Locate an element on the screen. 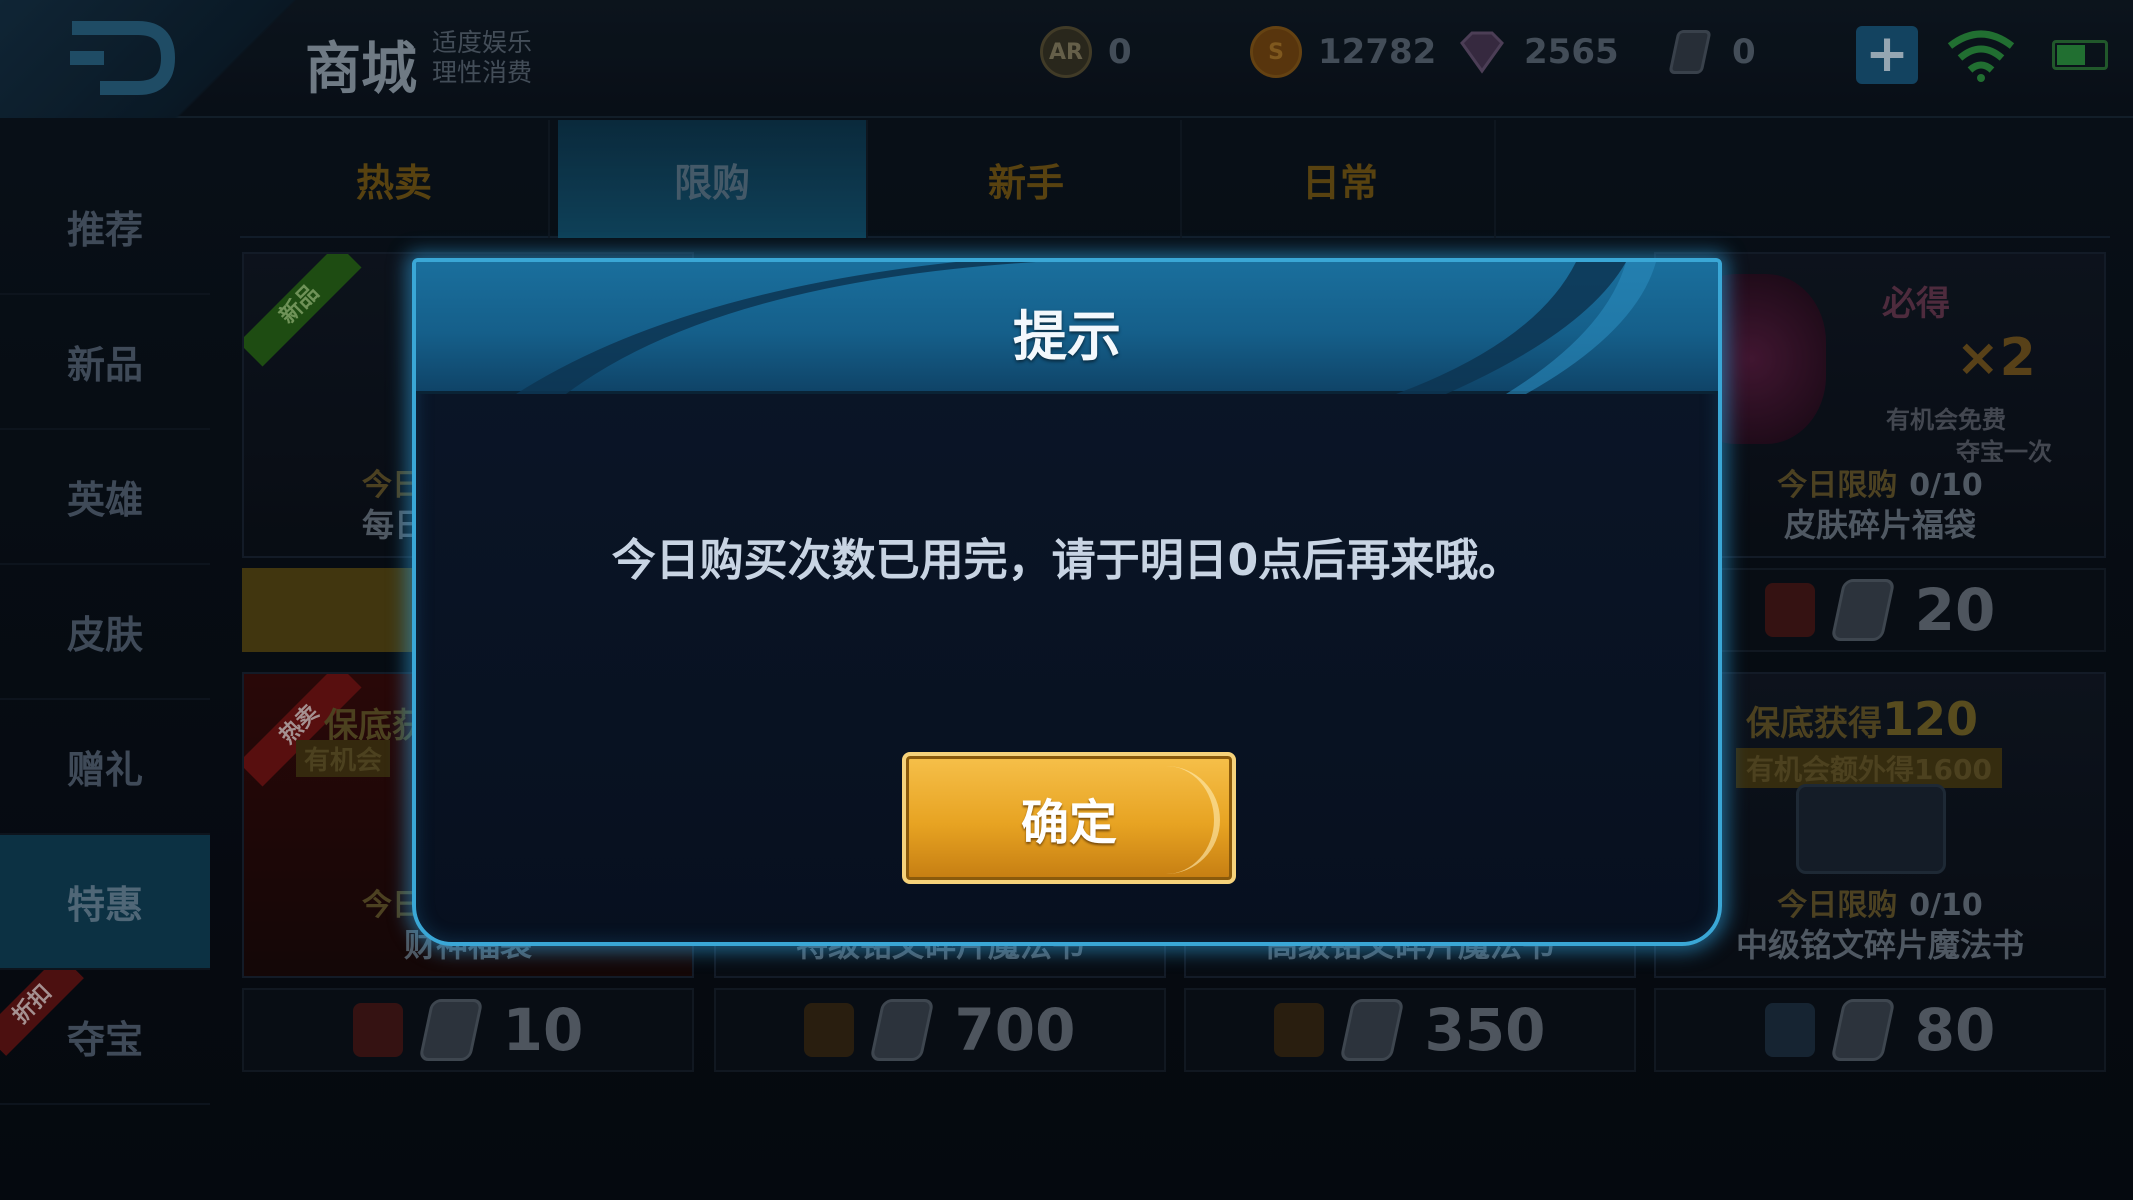  confirm-button: 确定 is located at coordinates (1069, 818).